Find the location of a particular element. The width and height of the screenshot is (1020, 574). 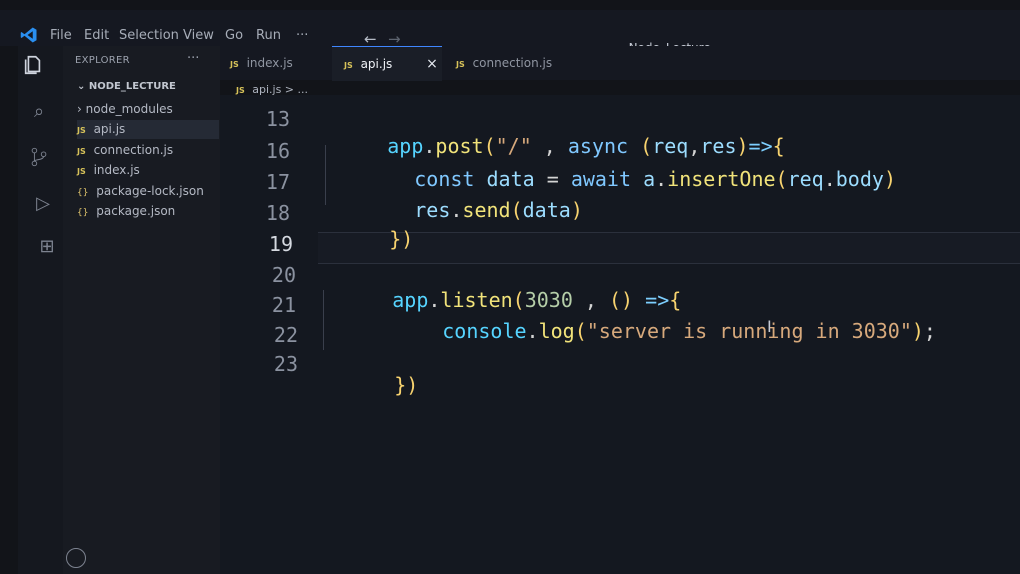

vscode-logo-icon is located at coordinates (28, 35).